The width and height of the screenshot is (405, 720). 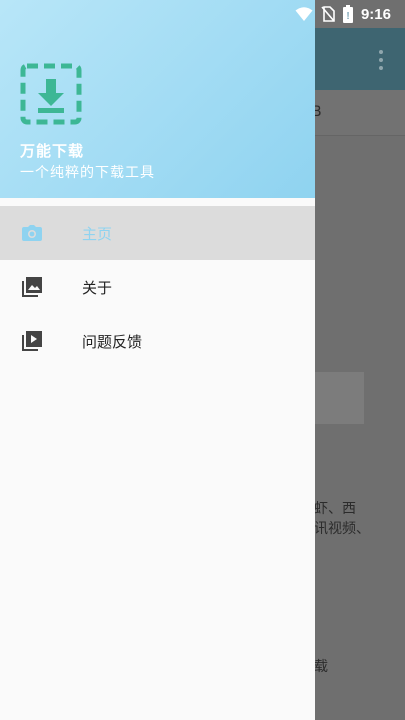 I want to click on battery-icon: !, so click(x=347, y=14).